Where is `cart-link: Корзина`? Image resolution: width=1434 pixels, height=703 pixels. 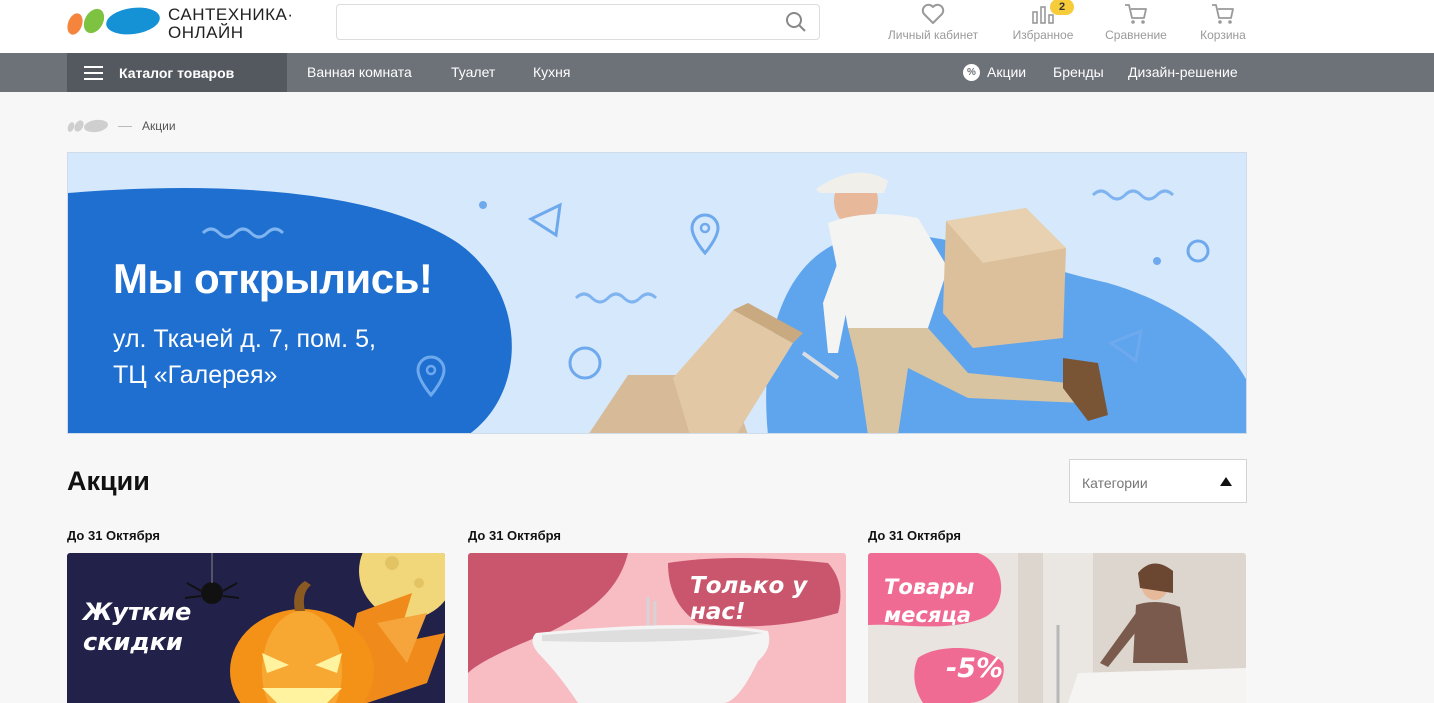
cart-link: Корзина is located at coordinates (1223, 22).